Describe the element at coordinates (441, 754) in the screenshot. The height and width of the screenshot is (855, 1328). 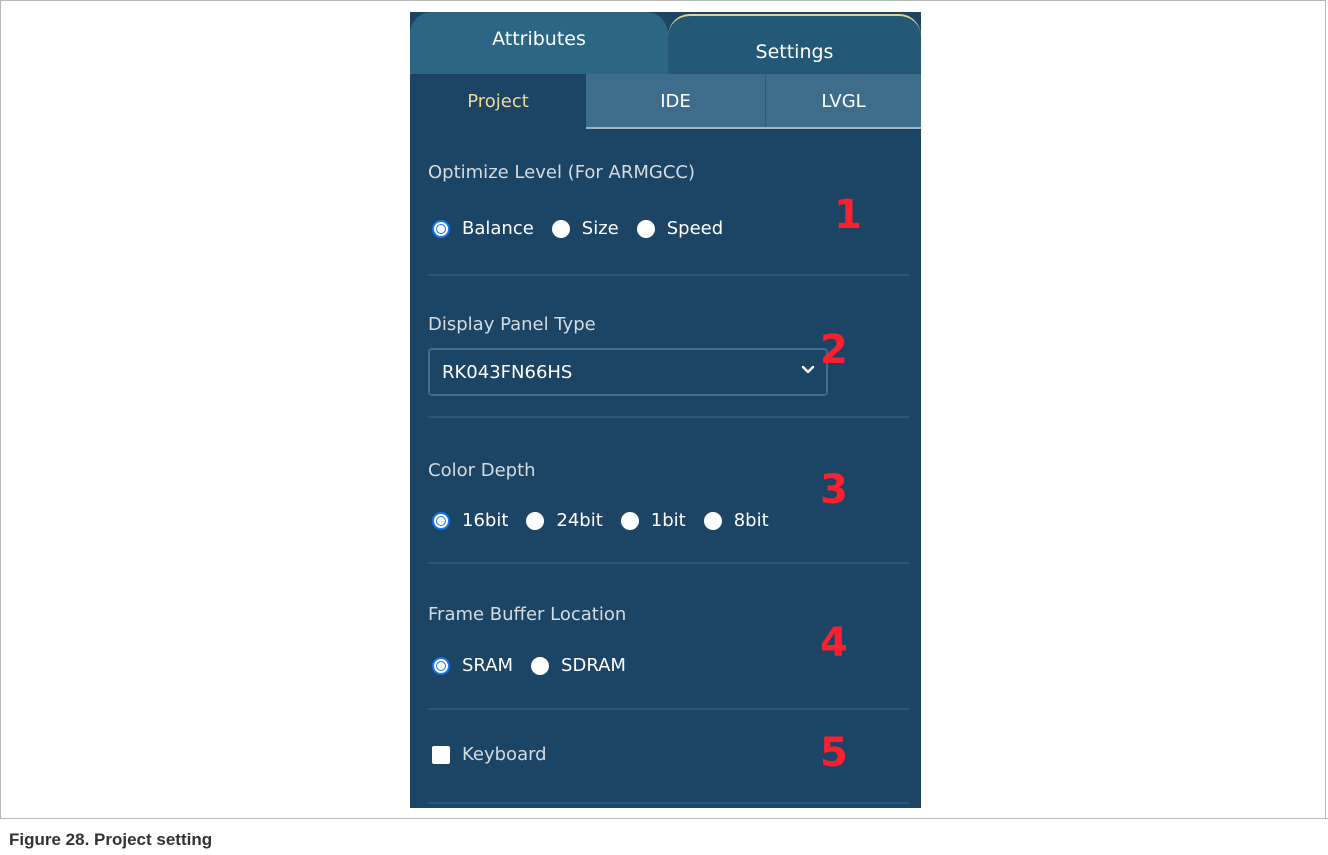
I see `checkbox-unchecked-icon` at that location.